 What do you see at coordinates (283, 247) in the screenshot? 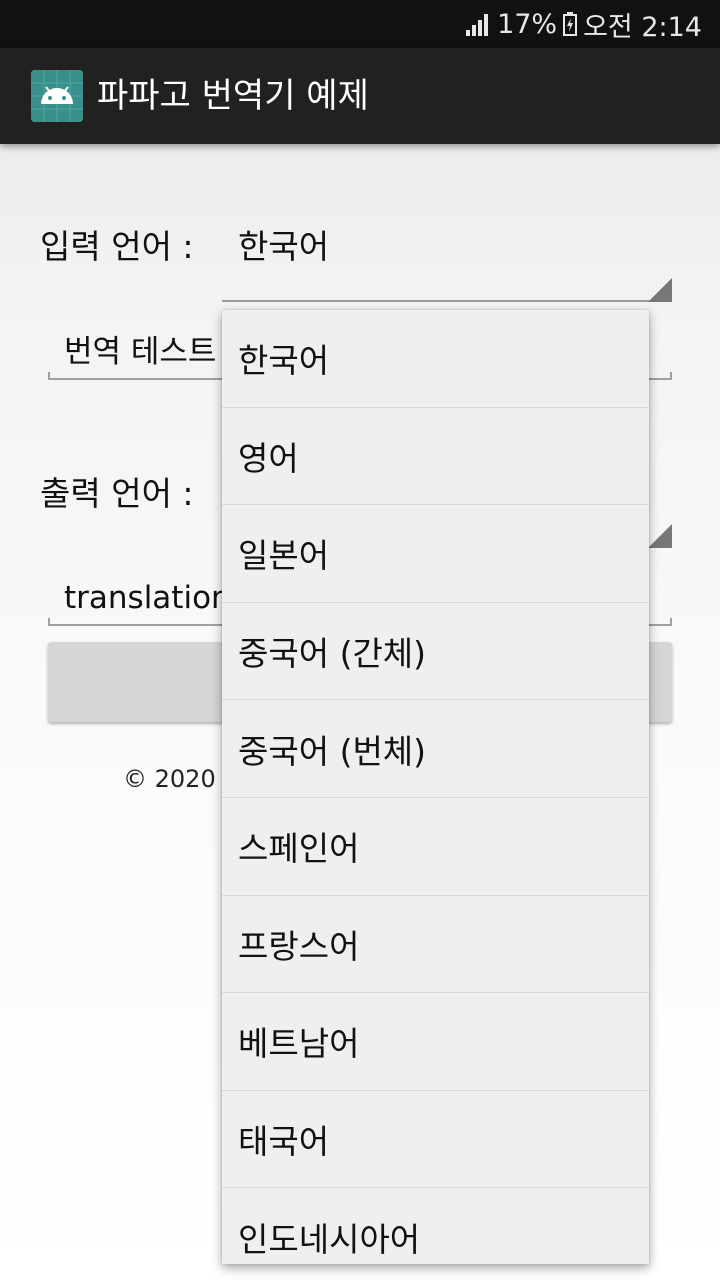
I see `input-language-spinner: 한국어` at bounding box center [283, 247].